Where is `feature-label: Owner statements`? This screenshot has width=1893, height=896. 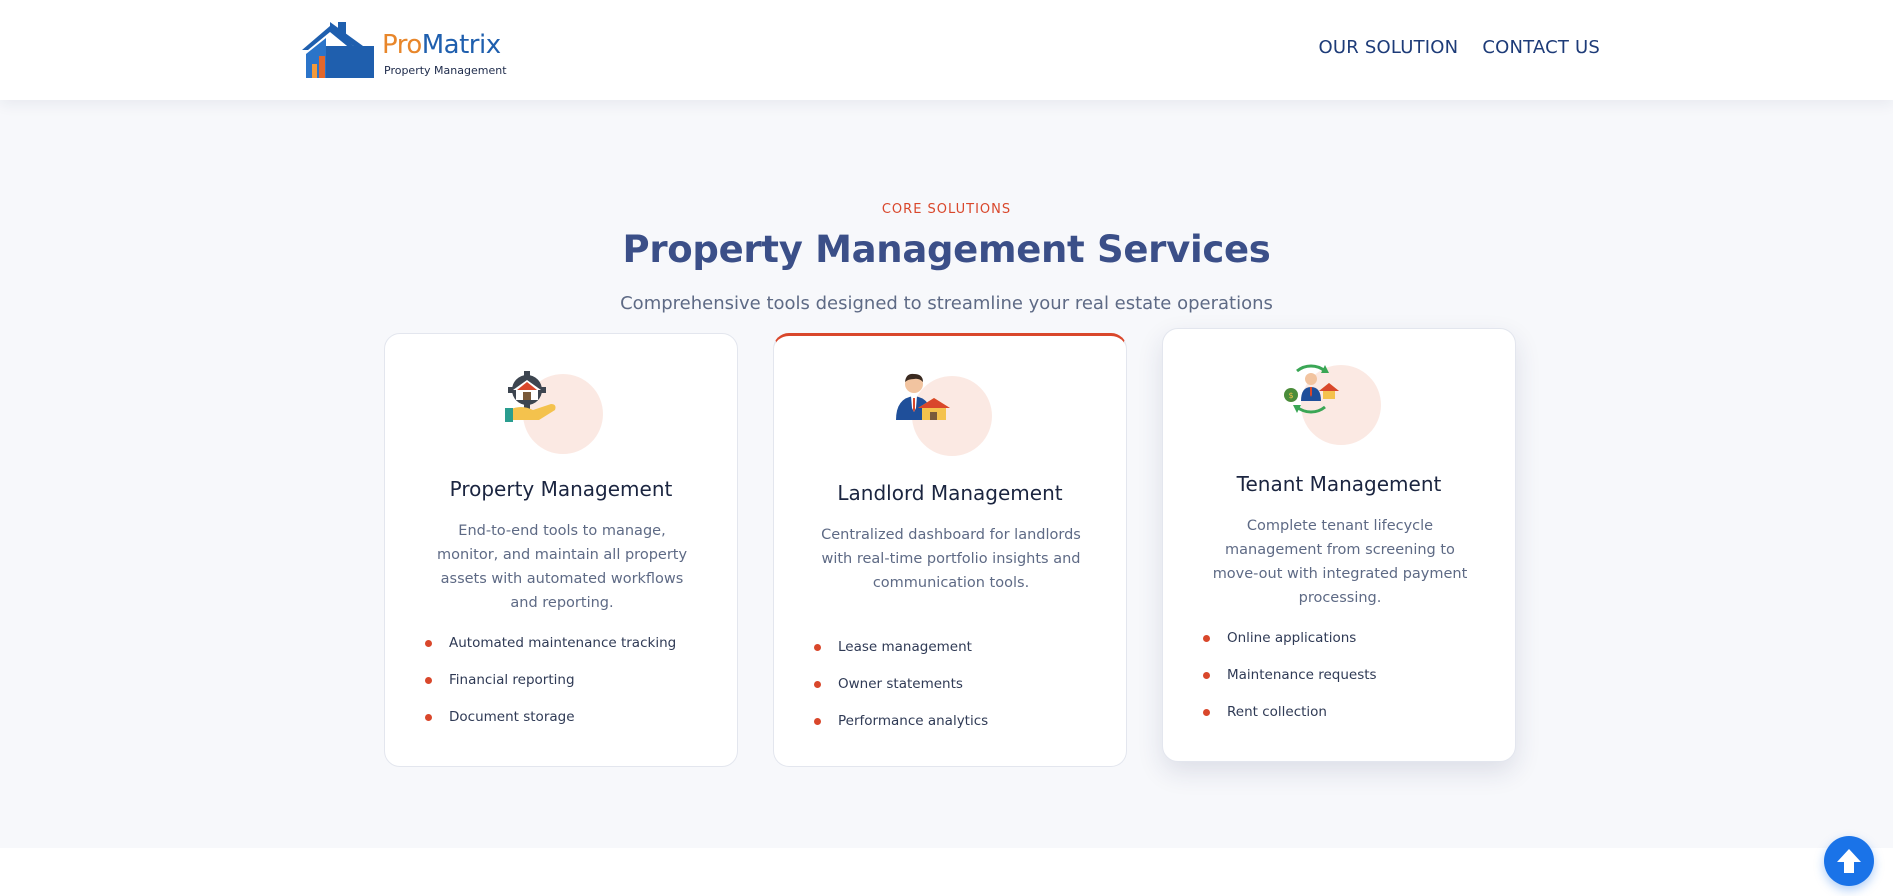 feature-label: Owner statements is located at coordinates (900, 684).